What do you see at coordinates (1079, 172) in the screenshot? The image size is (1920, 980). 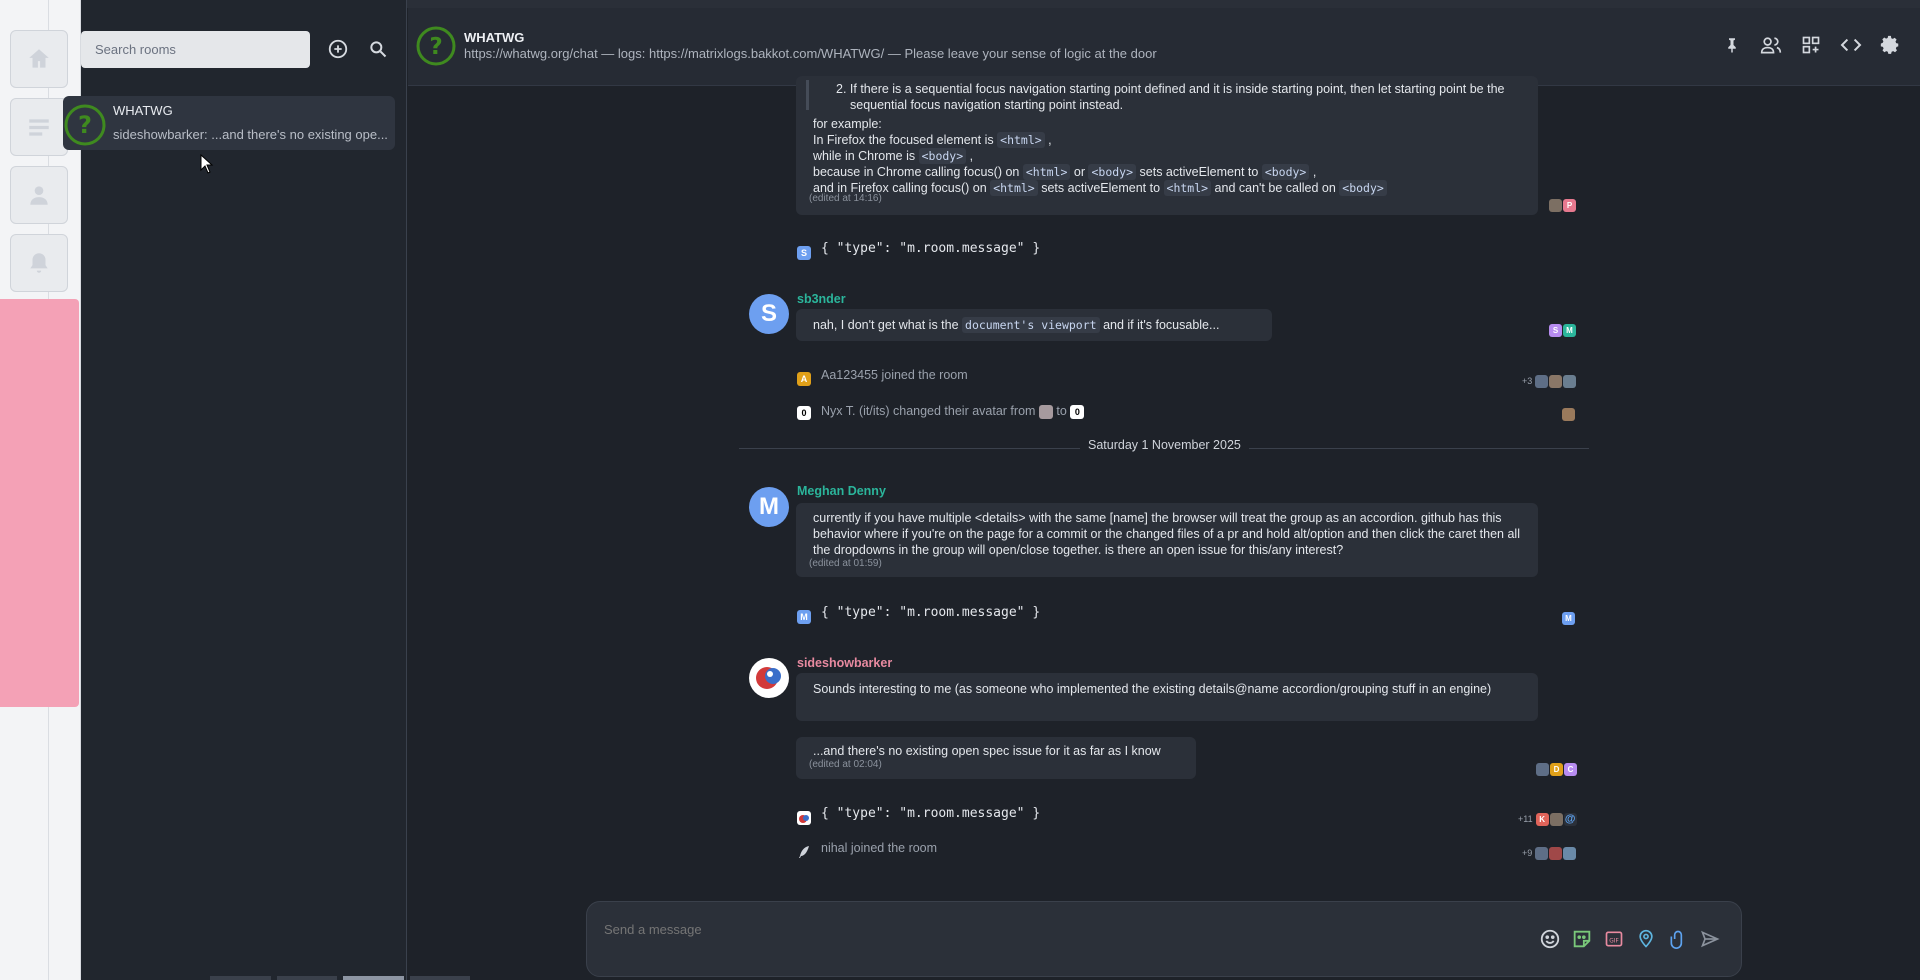 I see `text: or` at bounding box center [1079, 172].